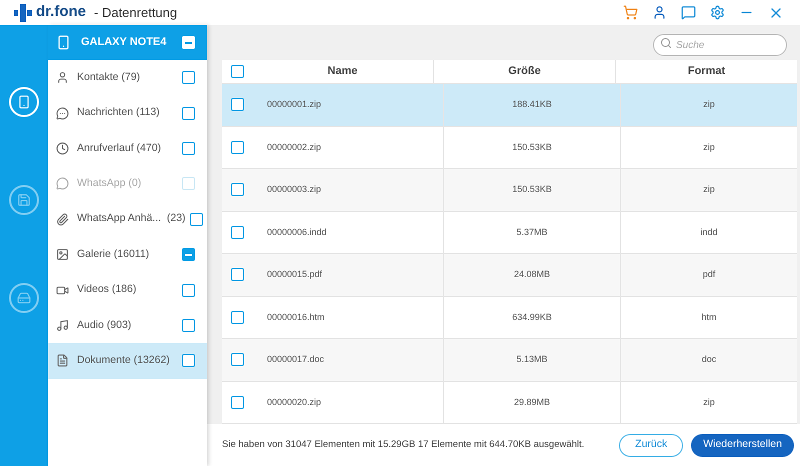  Describe the element at coordinates (403, 445) in the screenshot. I see `selection-summary: Sie haben von 31047 Elementen mit 15.29GB 17 Elemente mit 644.70KB ausgewählt.` at that location.